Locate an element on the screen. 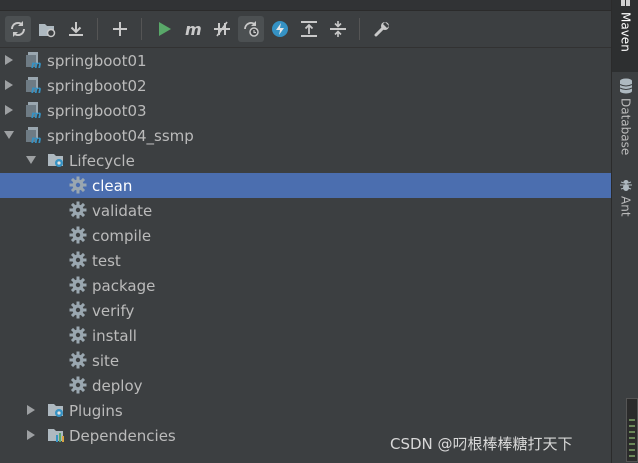 The image size is (638, 463). goal-item-clean: clean is located at coordinates (305, 185).